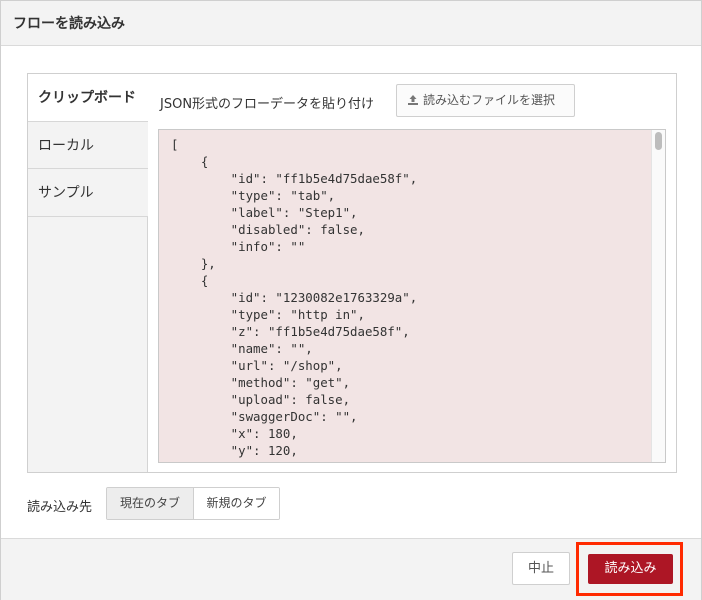  I want to click on source-tabs: クリップボード ローカル サンプル, so click(88, 273).